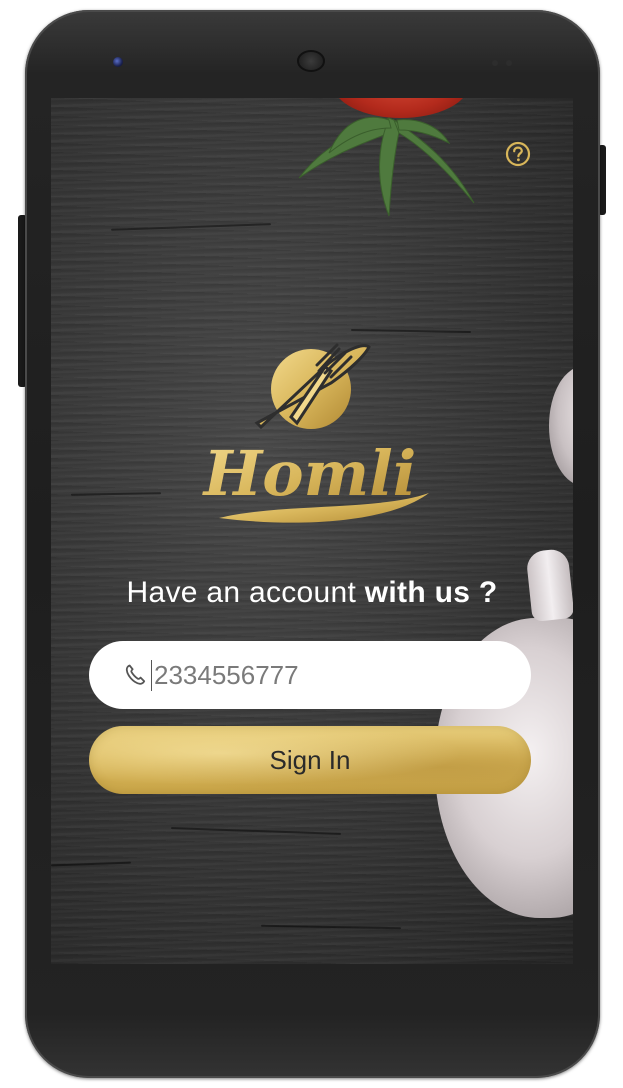 The width and height of the screenshot is (623, 1088). What do you see at coordinates (315, 433) in the screenshot?
I see `homli-logo: Homli` at bounding box center [315, 433].